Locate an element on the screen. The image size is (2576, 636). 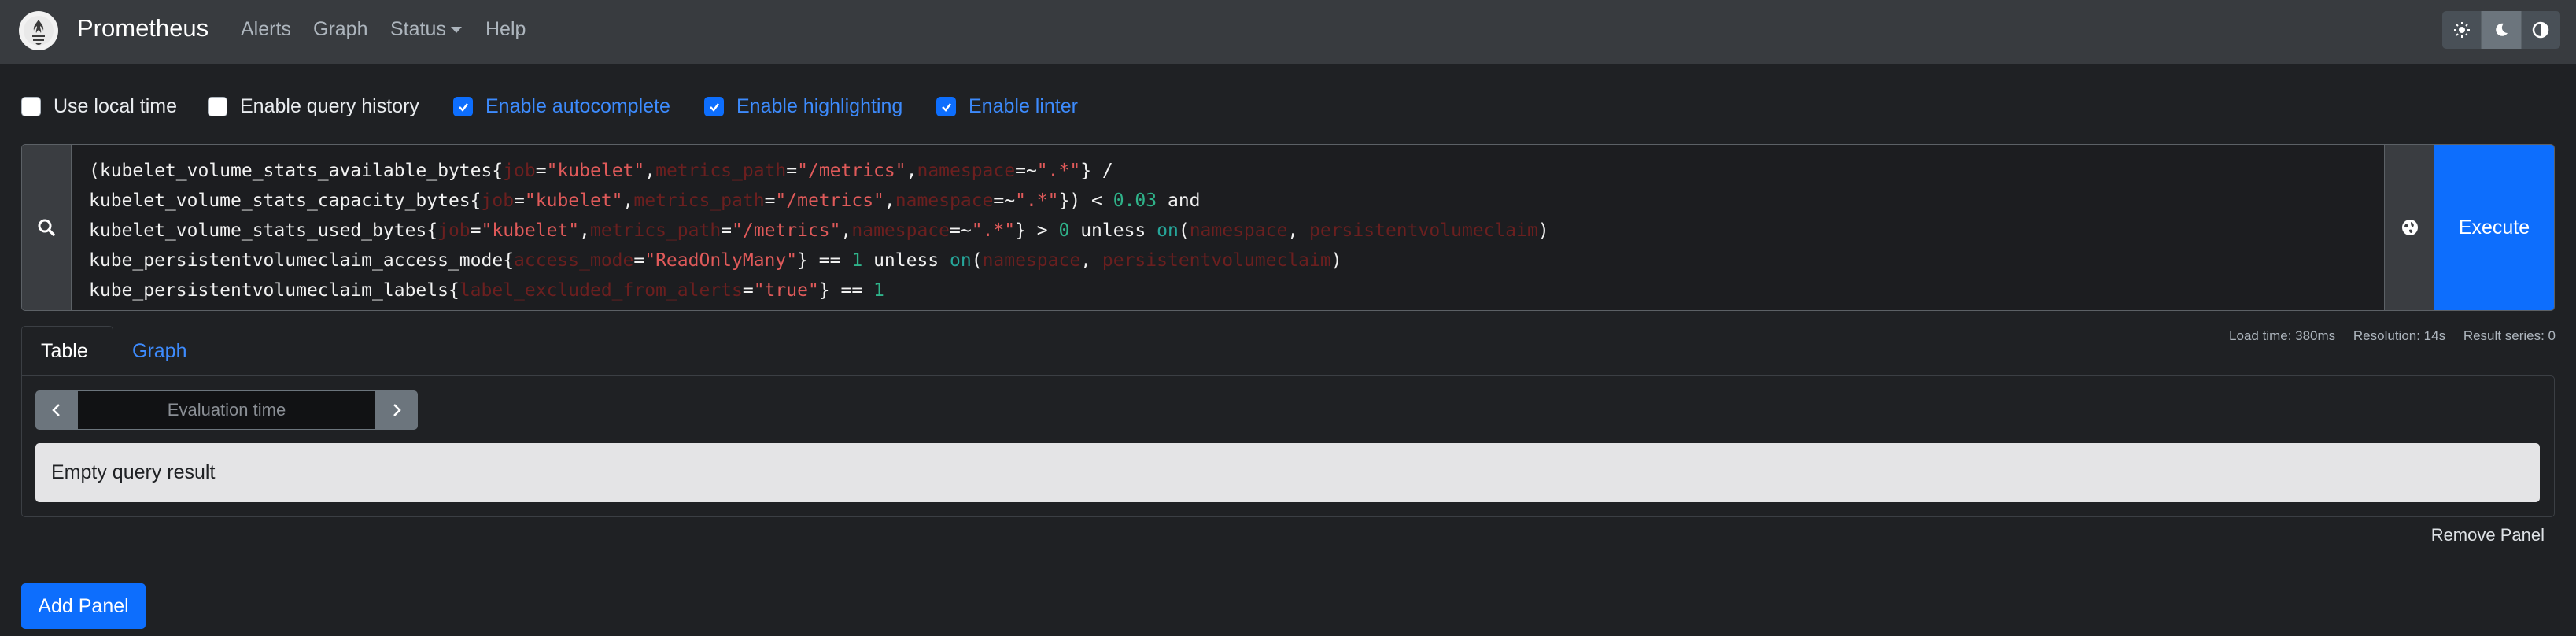
theme-dark-button is located at coordinates (2502, 30).